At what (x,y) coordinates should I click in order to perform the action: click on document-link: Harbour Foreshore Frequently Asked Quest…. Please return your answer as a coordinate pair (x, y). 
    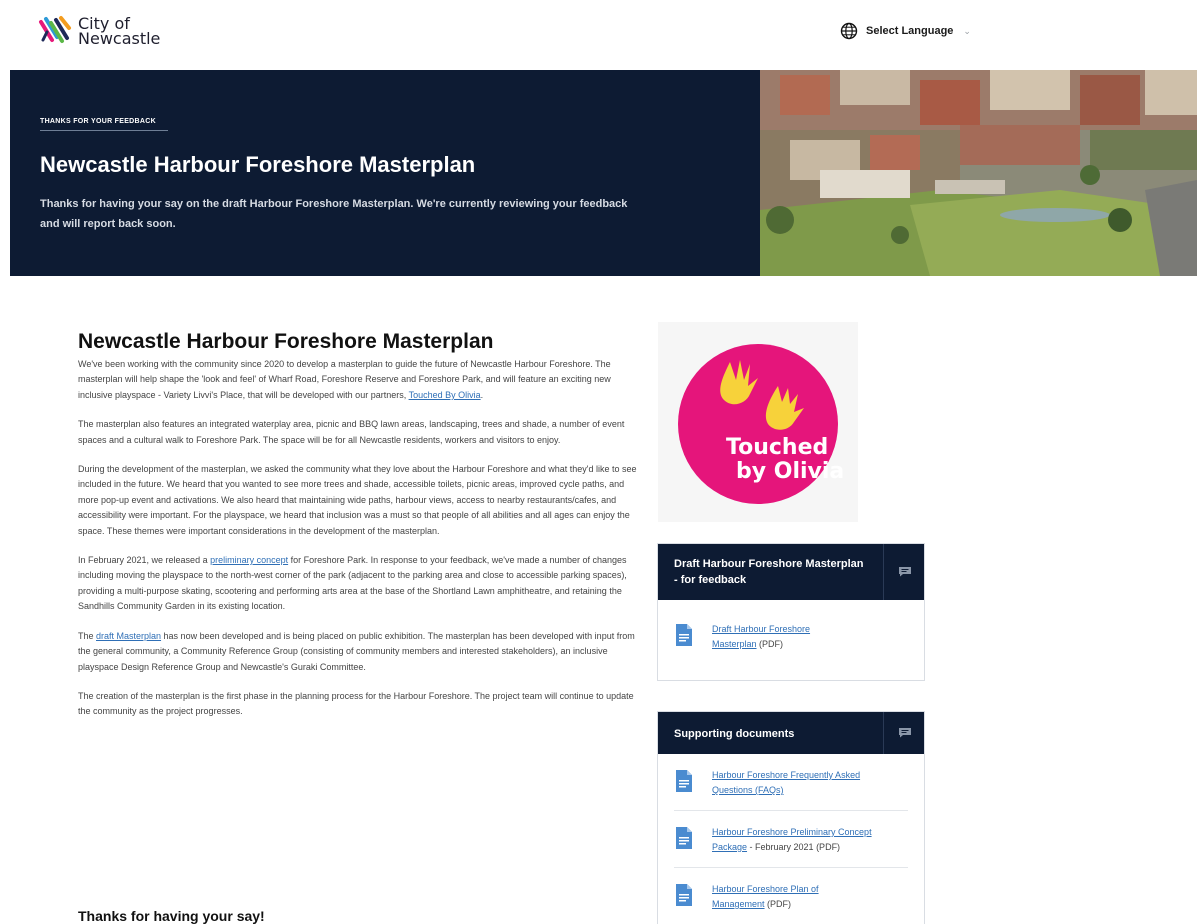
    Looking at the image, I should click on (786, 782).